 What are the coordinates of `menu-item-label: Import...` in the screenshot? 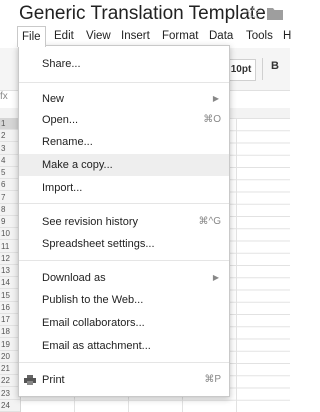 It's located at (62, 188).